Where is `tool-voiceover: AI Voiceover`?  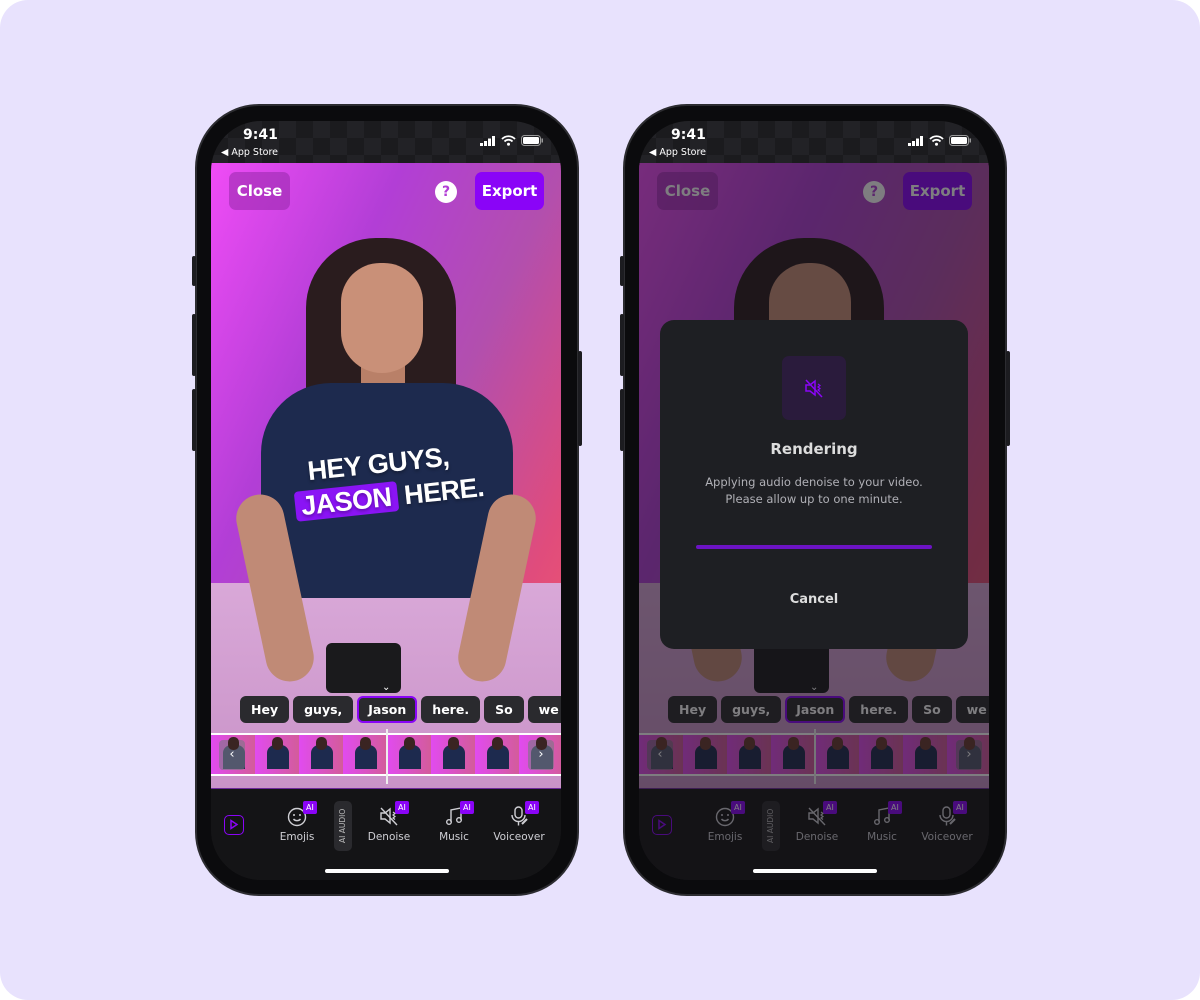 tool-voiceover: AI Voiceover is located at coordinates (519, 822).